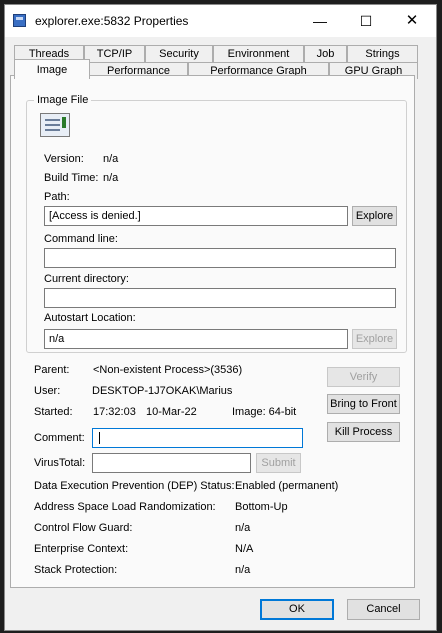  I want to click on image-bitness: Image: 64-bit, so click(264, 412).